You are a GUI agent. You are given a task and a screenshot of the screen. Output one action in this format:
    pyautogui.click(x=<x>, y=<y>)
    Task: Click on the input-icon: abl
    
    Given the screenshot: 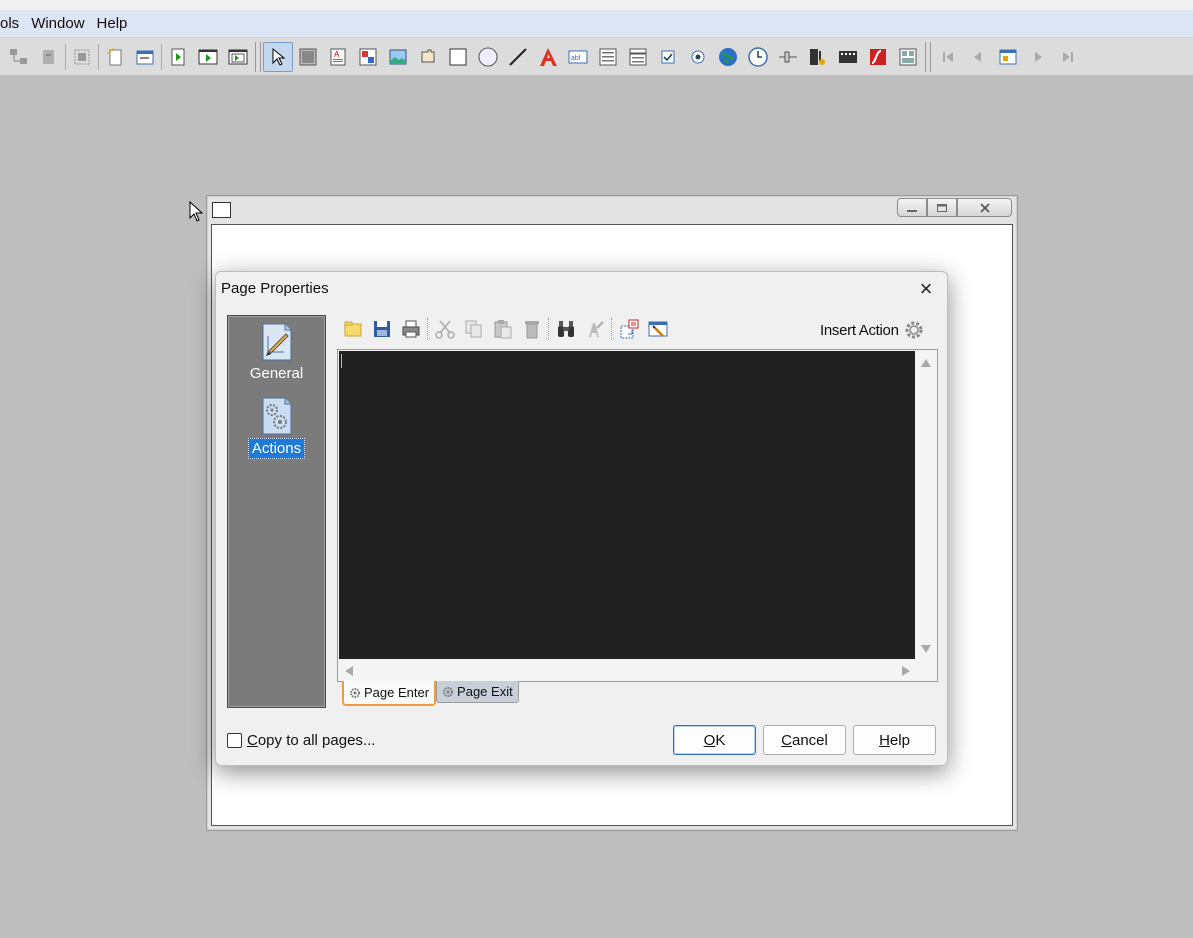 What is the action you would take?
    pyautogui.click(x=578, y=57)
    